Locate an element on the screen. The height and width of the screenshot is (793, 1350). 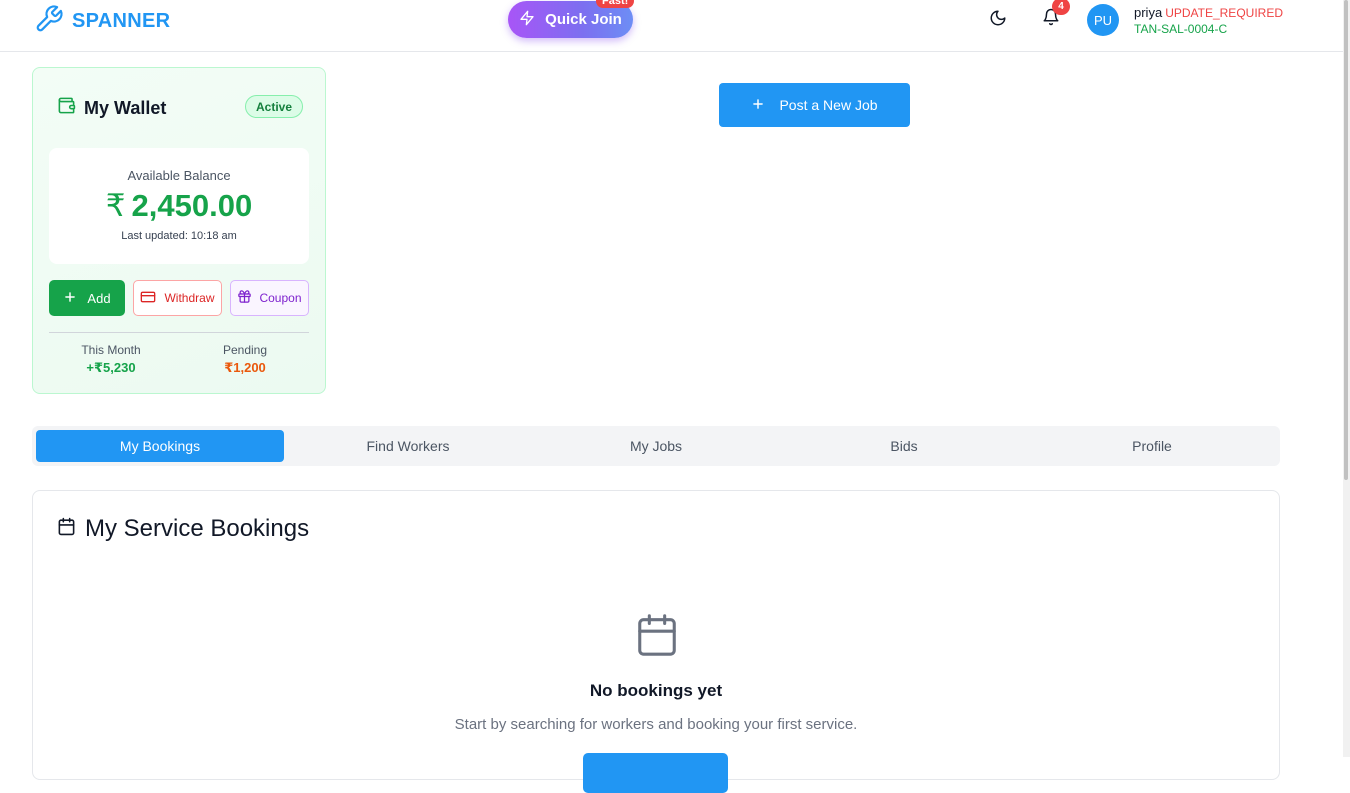
add-money-button: Add is located at coordinates (87, 298).